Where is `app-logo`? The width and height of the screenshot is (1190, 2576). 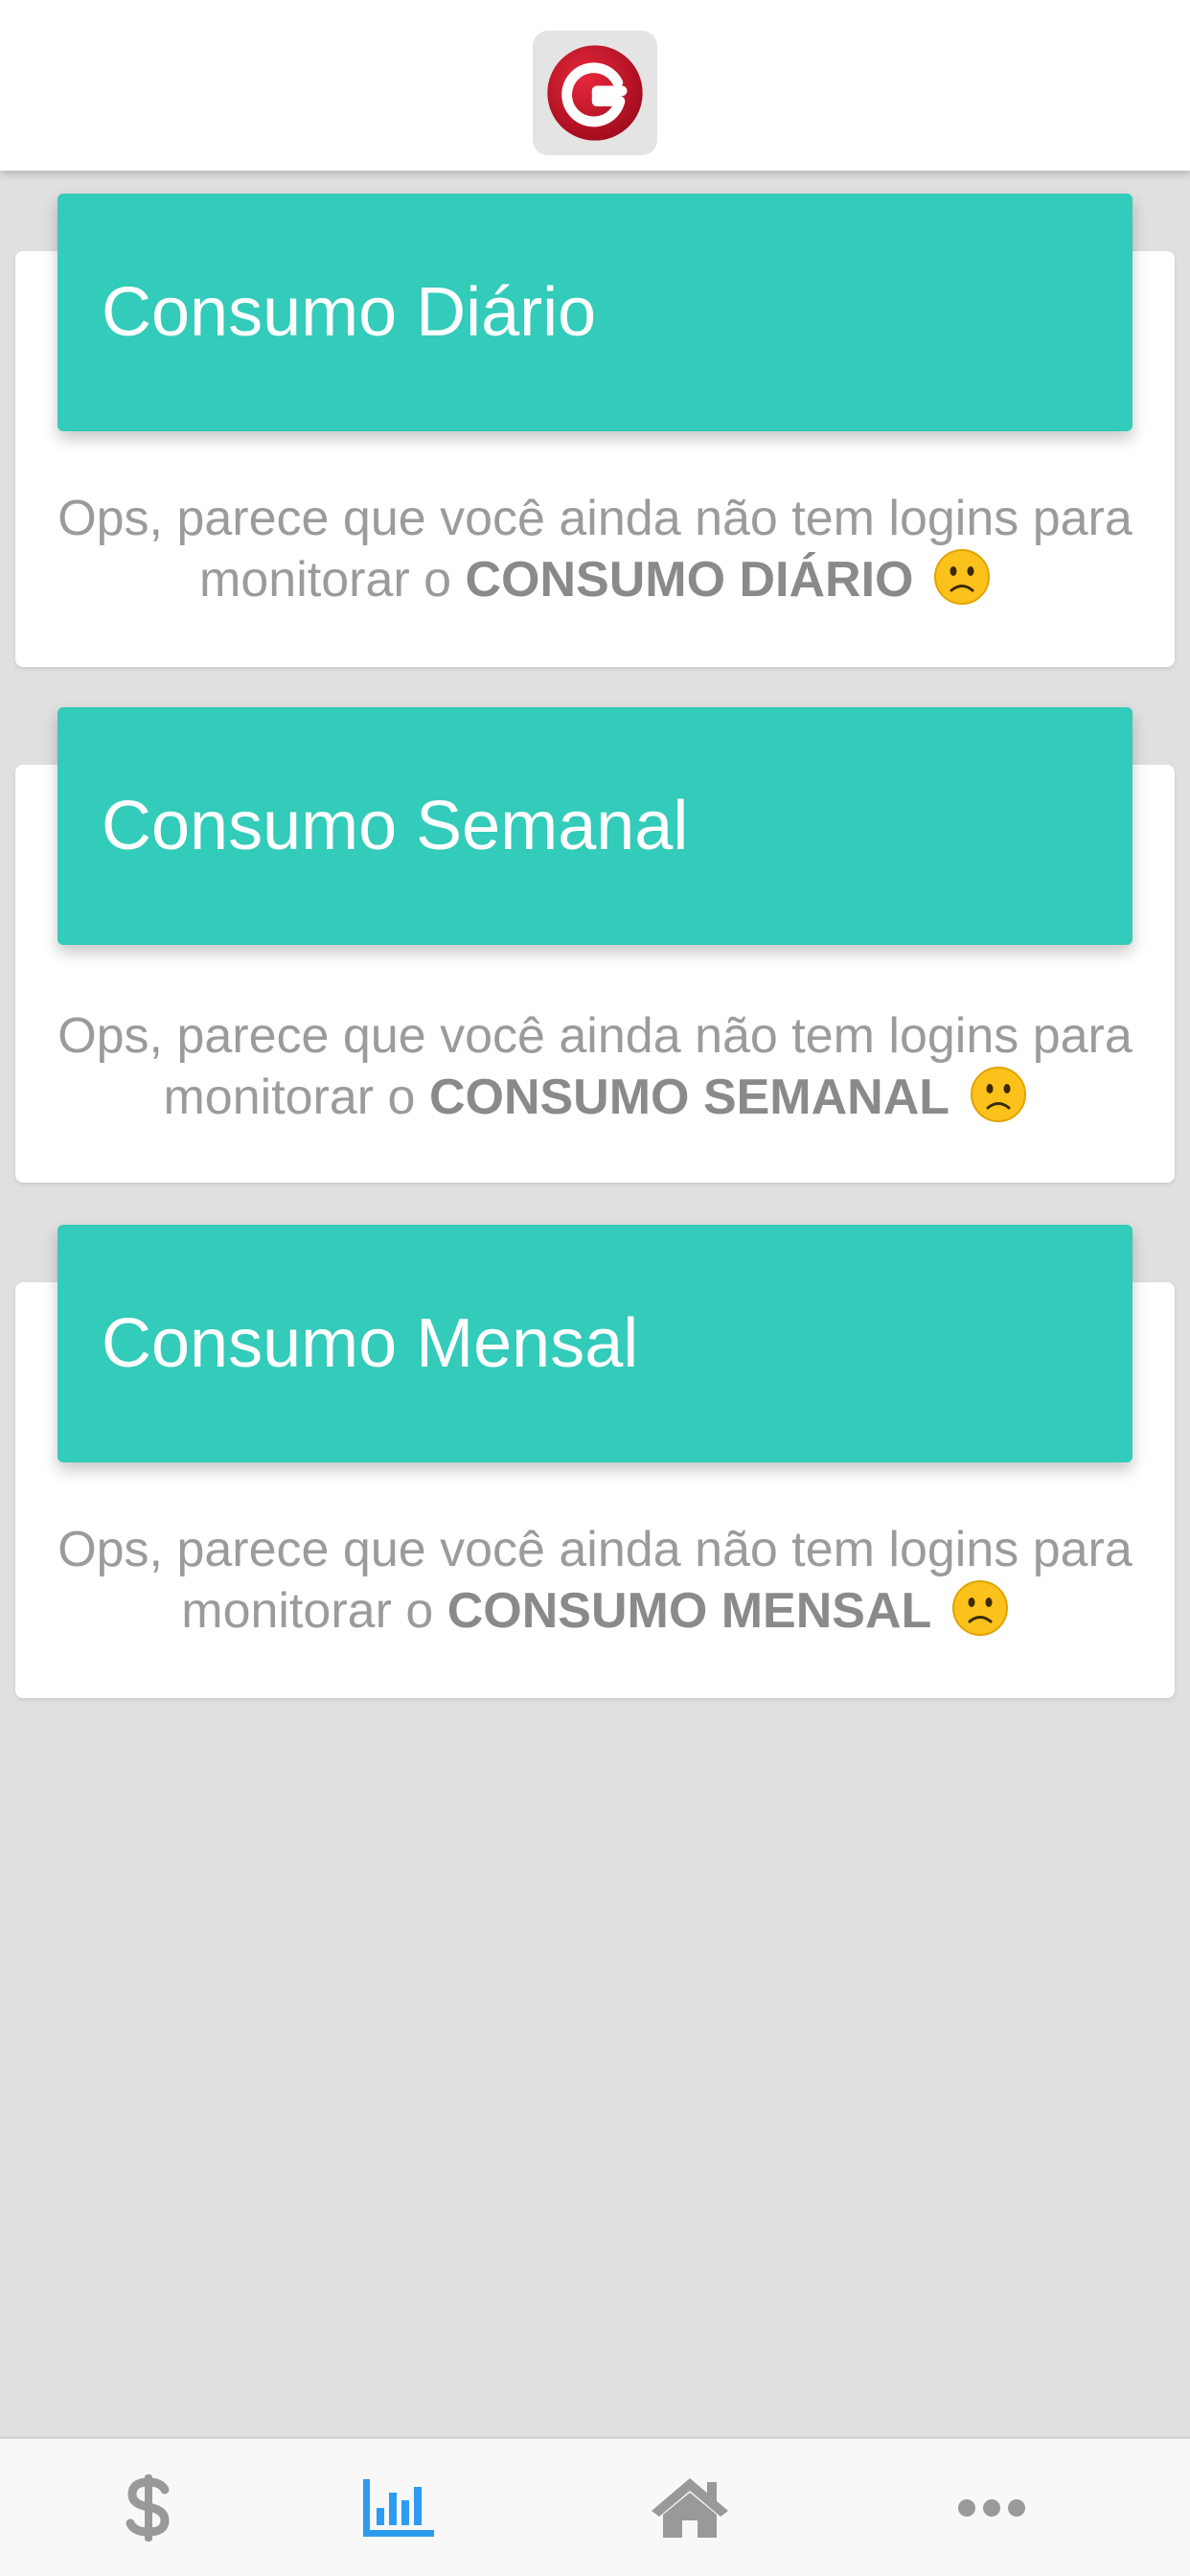 app-logo is located at coordinates (595, 93).